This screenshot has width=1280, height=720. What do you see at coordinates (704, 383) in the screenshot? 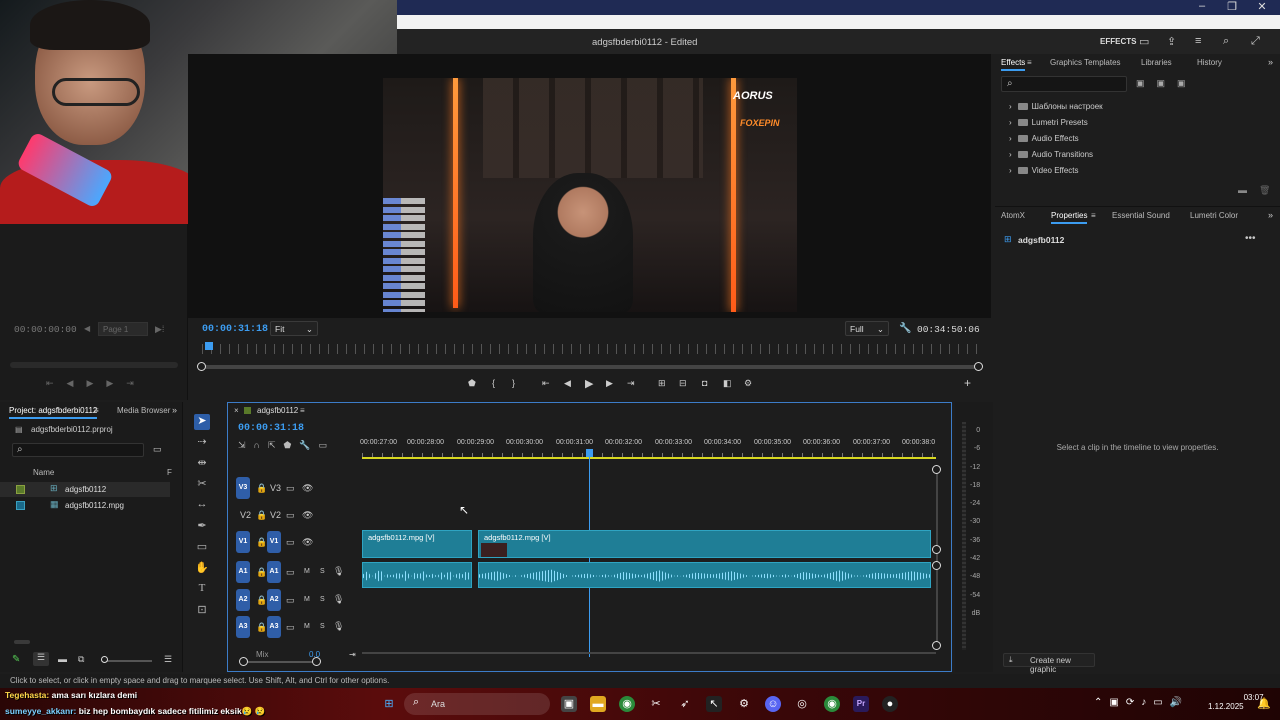
I see `camera-icon: ◘` at bounding box center [704, 383].